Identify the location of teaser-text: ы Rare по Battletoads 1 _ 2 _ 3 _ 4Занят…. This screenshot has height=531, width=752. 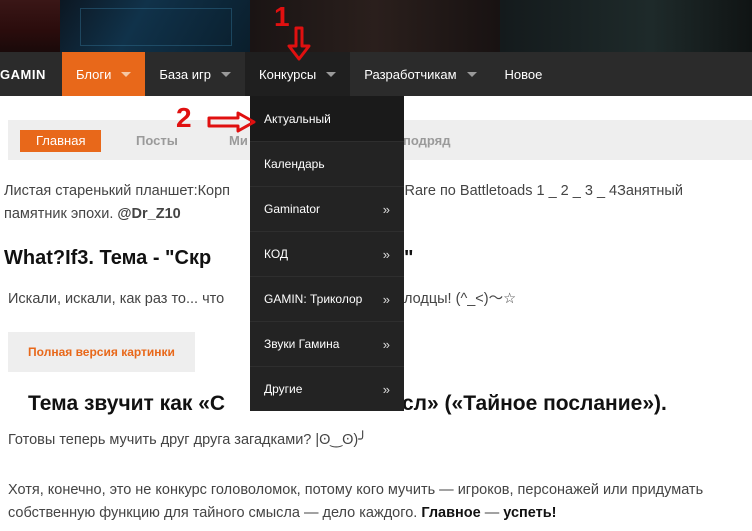
(536, 191).